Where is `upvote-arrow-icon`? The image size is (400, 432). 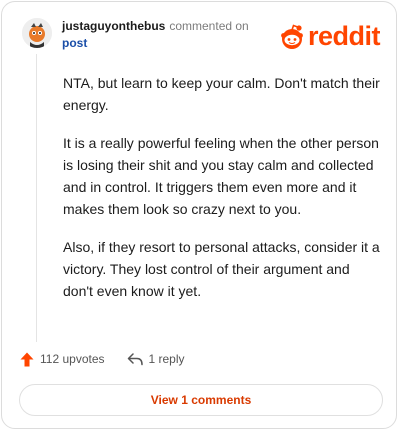
upvote-arrow-icon is located at coordinates (27, 359).